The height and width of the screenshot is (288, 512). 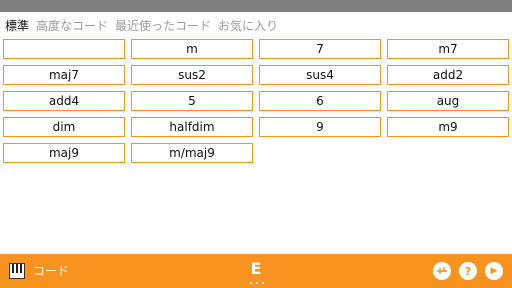 I want to click on chord-button: 9, so click(x=320, y=127).